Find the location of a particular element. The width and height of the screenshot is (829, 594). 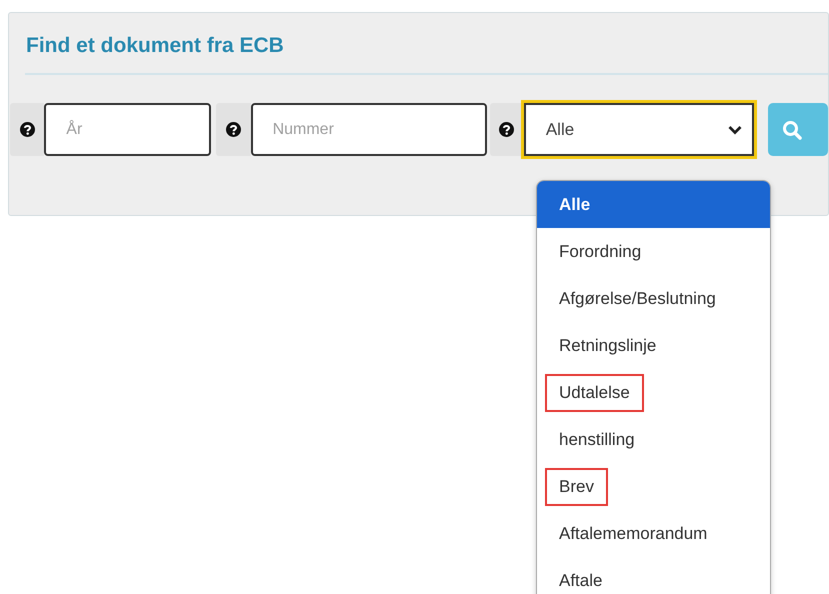

option-row: henstilling is located at coordinates (653, 439).